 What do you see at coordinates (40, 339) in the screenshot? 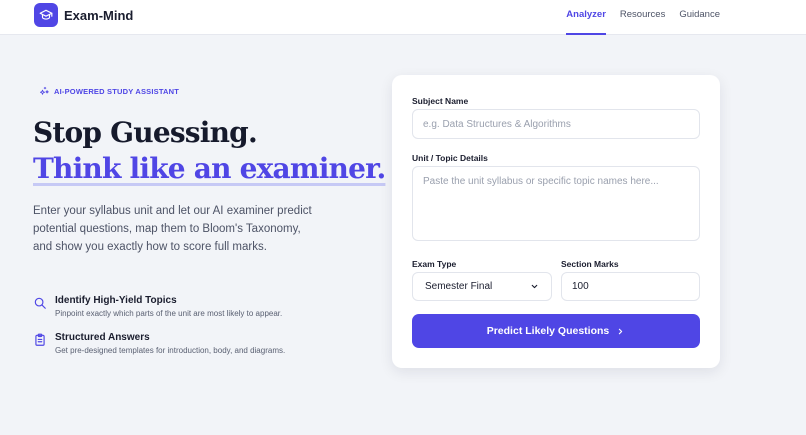
I see `clipboard-icon` at bounding box center [40, 339].